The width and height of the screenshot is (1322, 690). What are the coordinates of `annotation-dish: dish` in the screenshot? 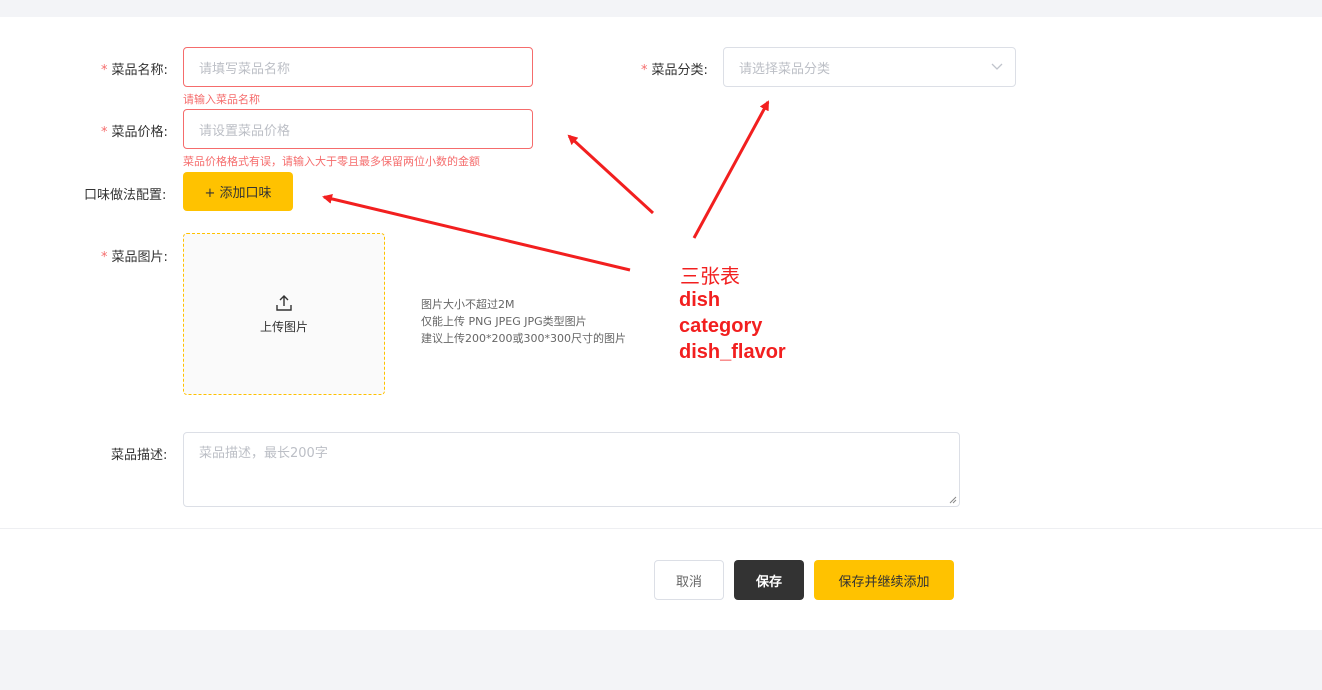 It's located at (700, 300).